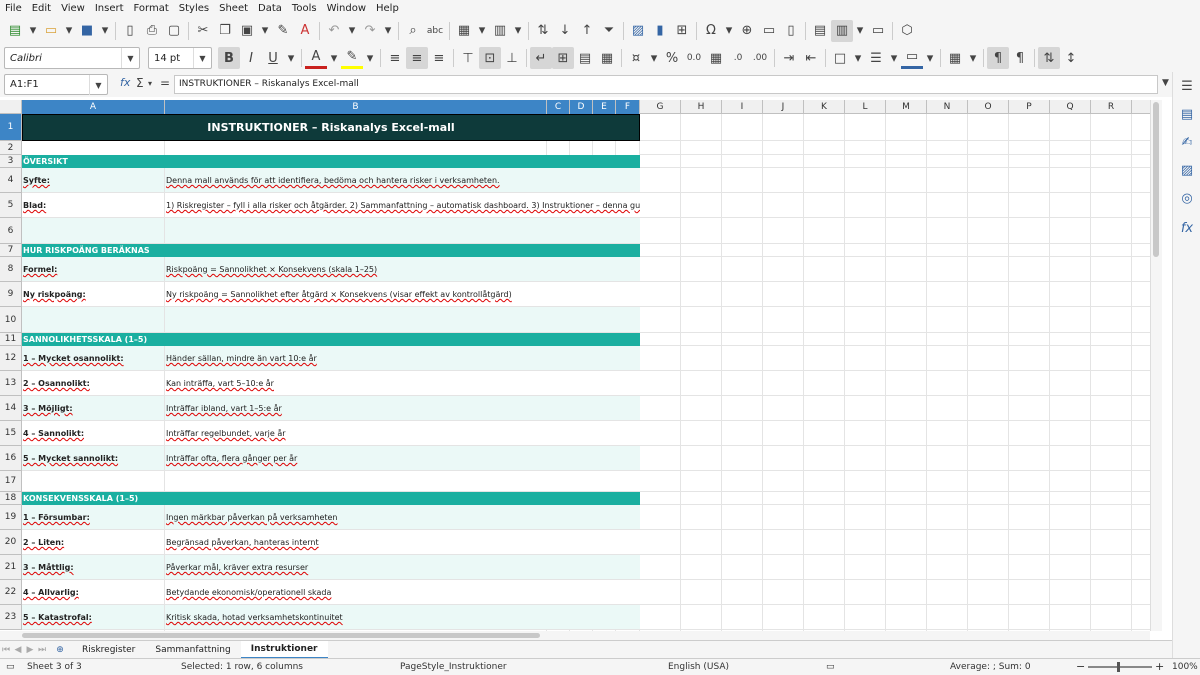 This screenshot has width=1200, height=675. I want to click on spelling-icon: abc, so click(435, 31).